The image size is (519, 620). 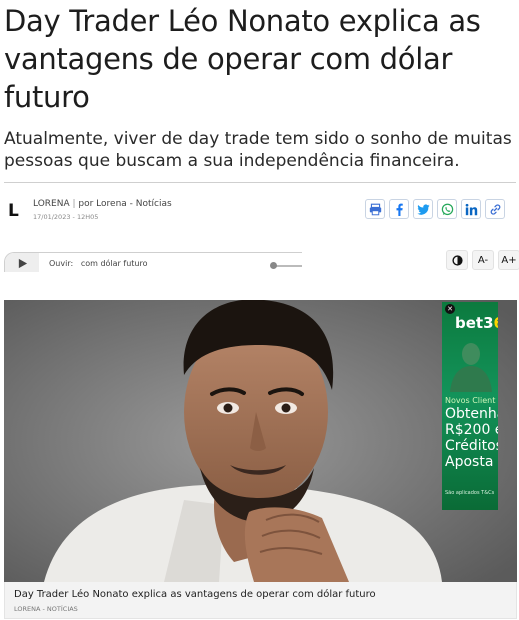 I want to click on linkedin-share-button, so click(x=471, y=209).